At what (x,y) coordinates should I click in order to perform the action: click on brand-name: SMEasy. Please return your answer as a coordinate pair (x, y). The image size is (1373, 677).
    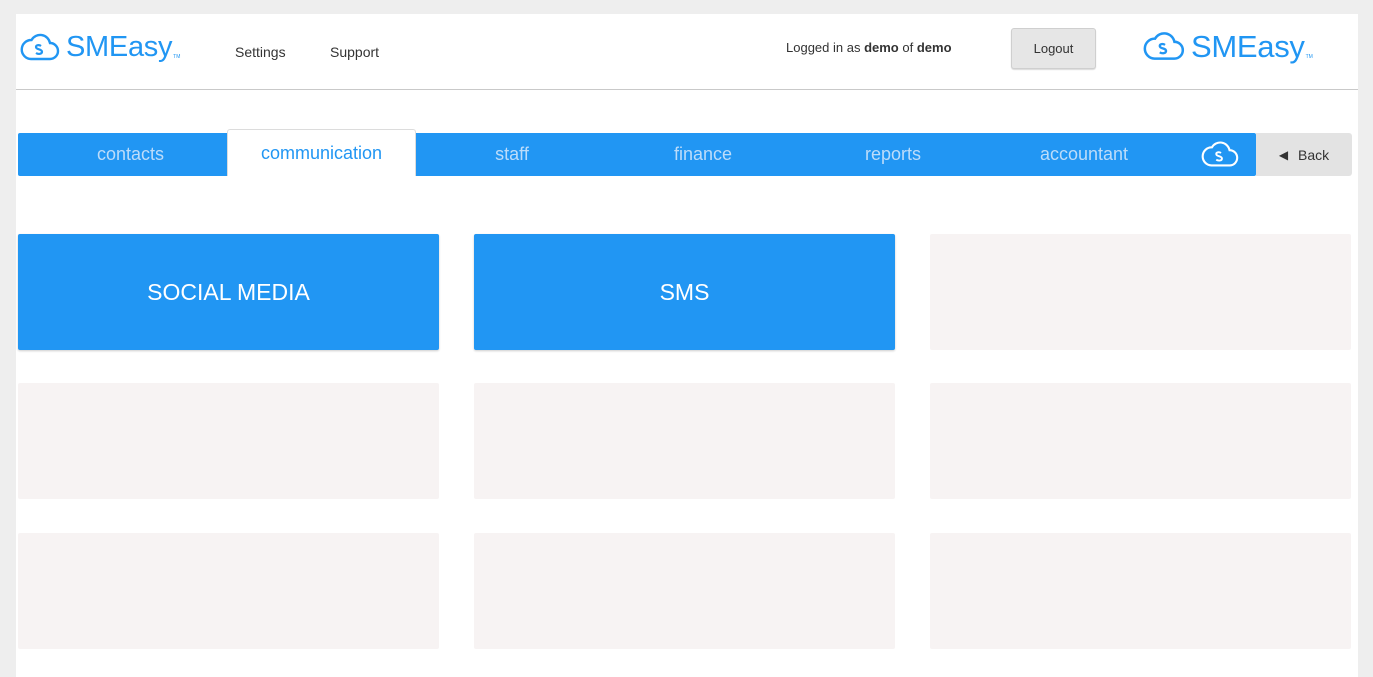
    Looking at the image, I should click on (119, 47).